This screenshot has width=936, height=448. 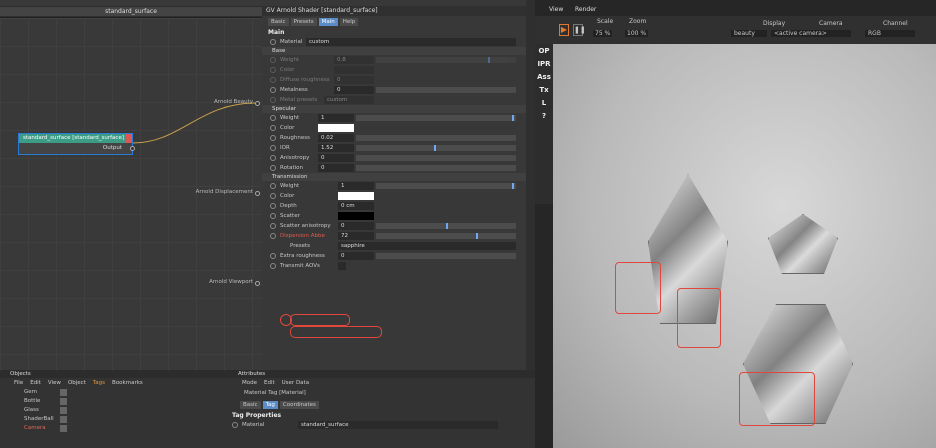 I want to click on ior-label: IOR, so click(x=285, y=148).